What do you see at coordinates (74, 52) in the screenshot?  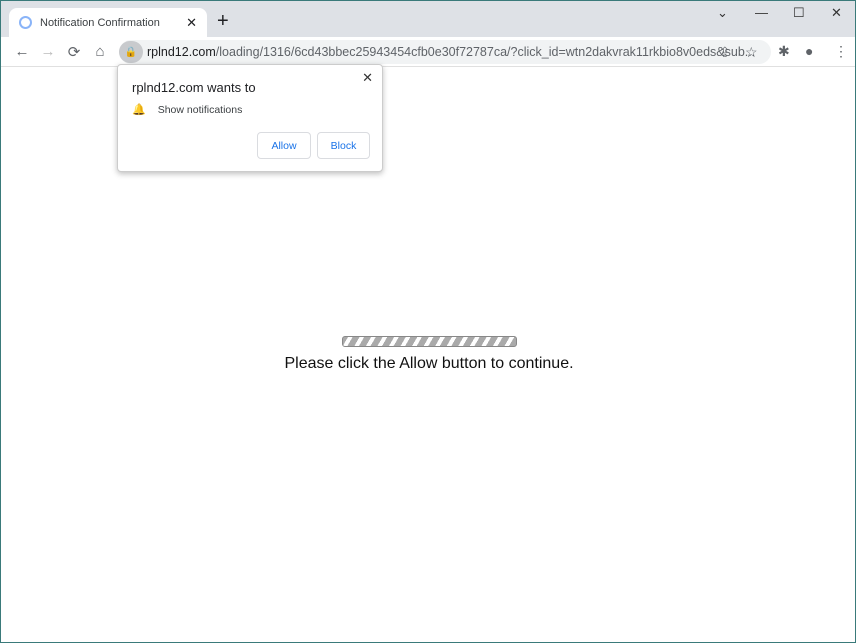 I see `reload-icon: ⟳` at bounding box center [74, 52].